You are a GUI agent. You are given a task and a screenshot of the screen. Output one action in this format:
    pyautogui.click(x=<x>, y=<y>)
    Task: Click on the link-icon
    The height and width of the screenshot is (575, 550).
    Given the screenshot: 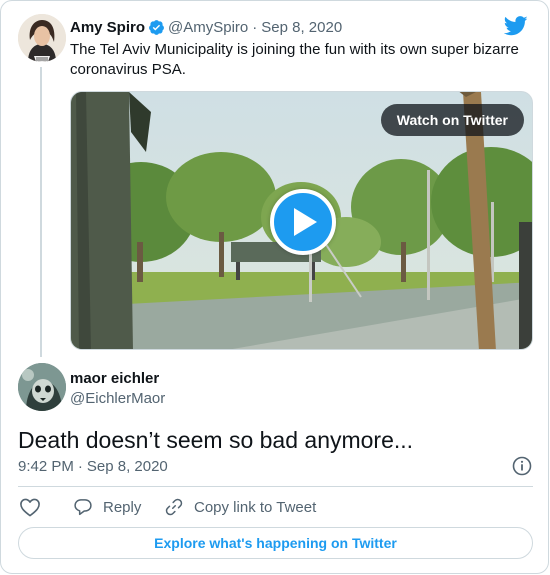 What is the action you would take?
    pyautogui.click(x=174, y=507)
    